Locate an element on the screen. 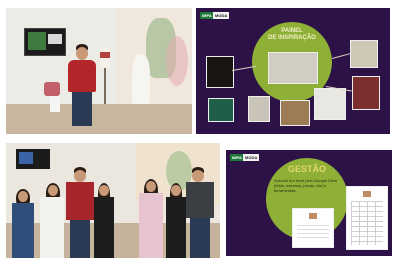  person-4-head is located at coordinates (104, 190).